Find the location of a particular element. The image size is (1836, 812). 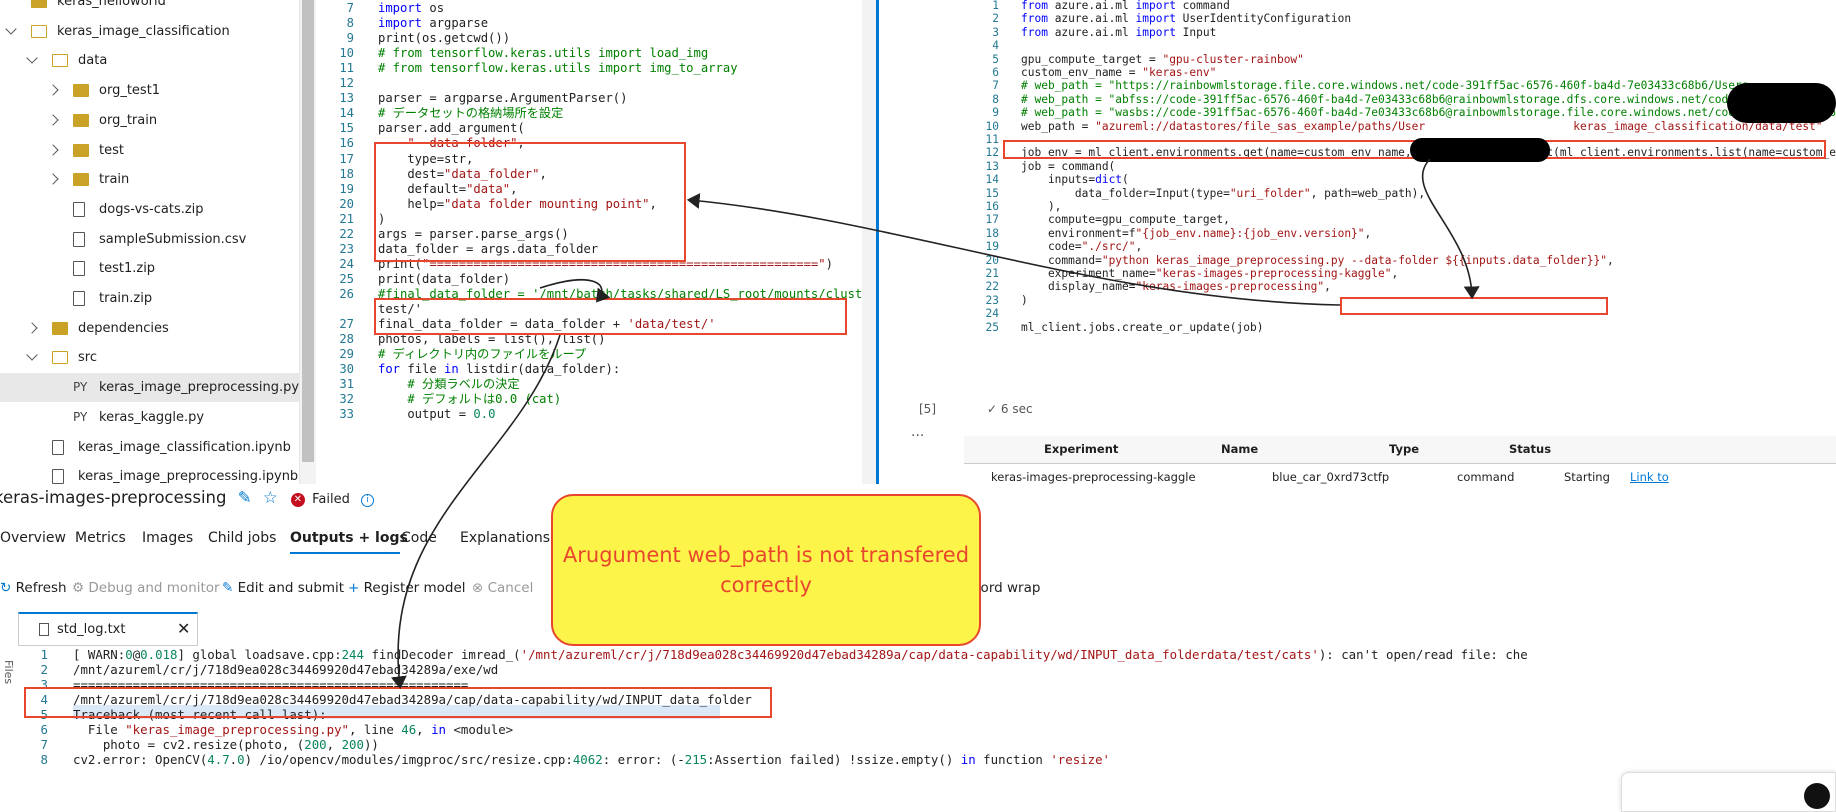

explorer-item: keras_image_classification is located at coordinates (149, 31).